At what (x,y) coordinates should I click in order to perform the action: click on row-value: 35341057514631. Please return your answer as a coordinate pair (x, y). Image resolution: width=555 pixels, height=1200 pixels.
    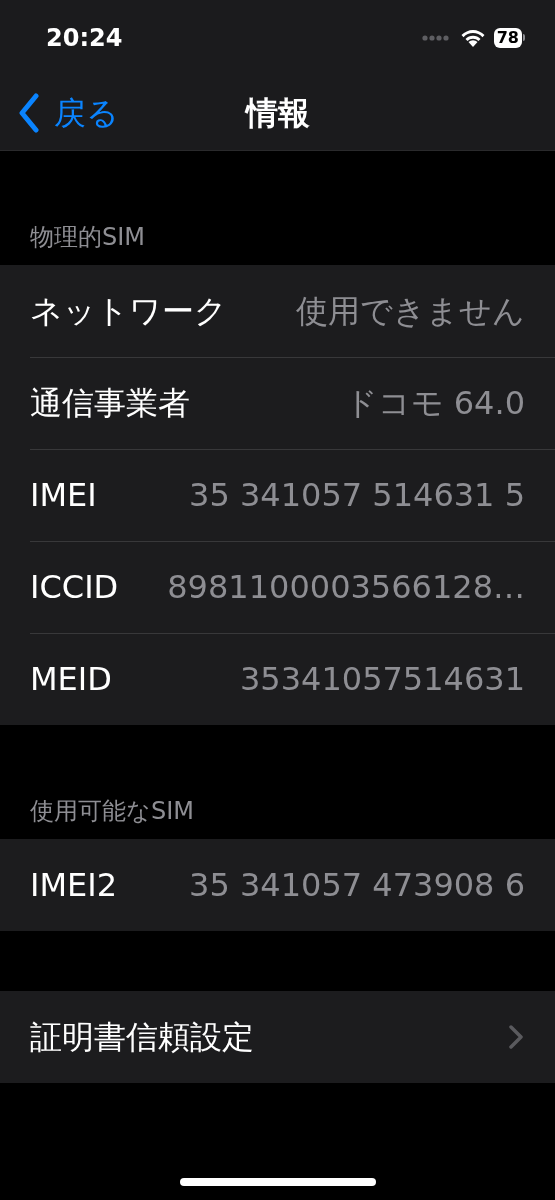
    Looking at the image, I should click on (382, 679).